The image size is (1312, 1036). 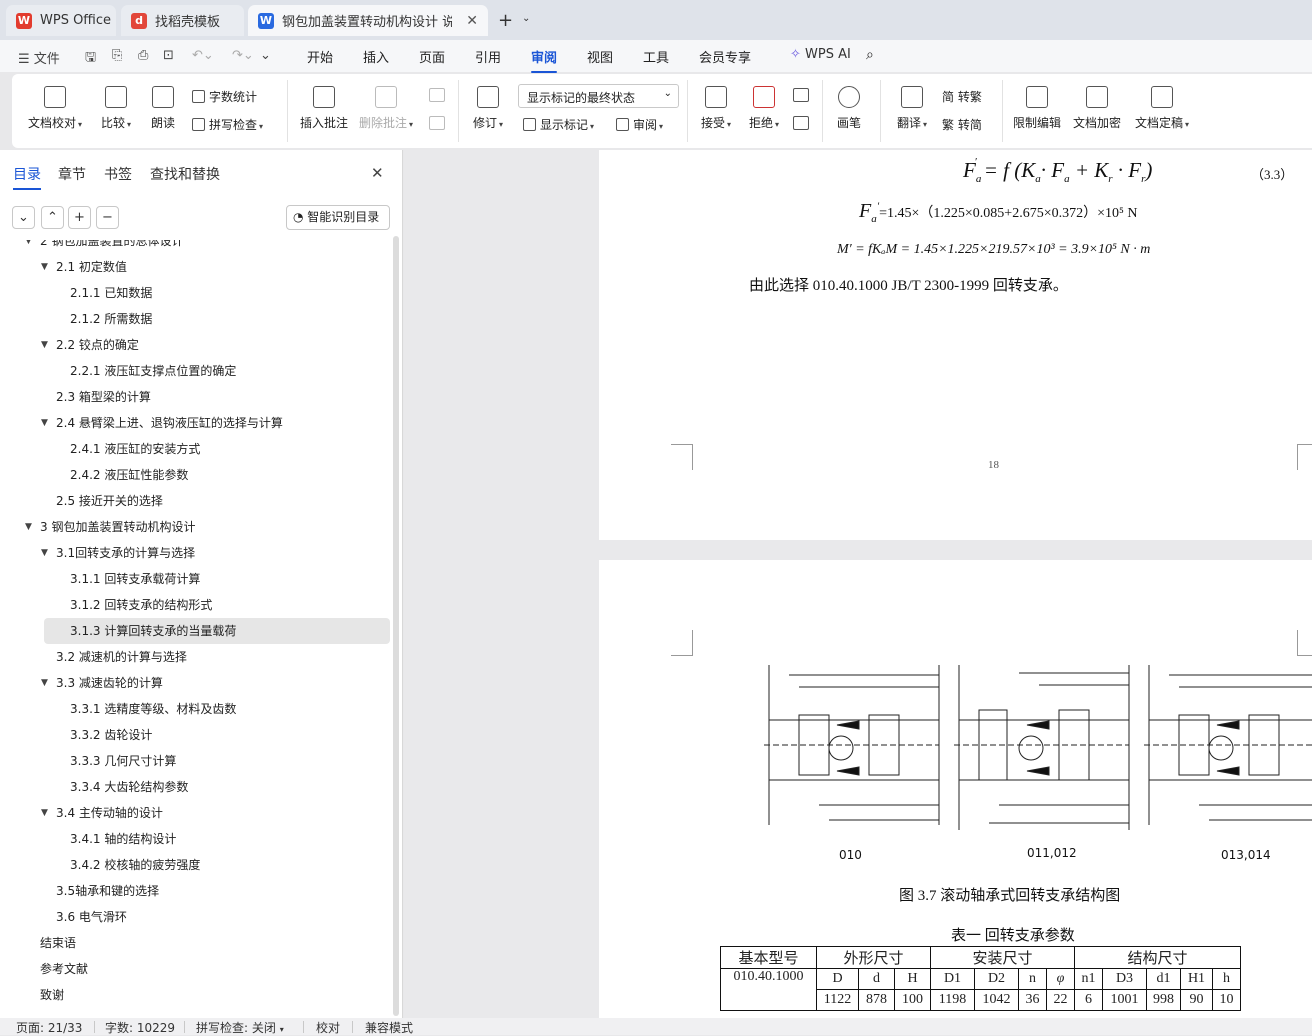 I want to click on page-indicator: 页面: 21/33, so click(x=49, y=1027).